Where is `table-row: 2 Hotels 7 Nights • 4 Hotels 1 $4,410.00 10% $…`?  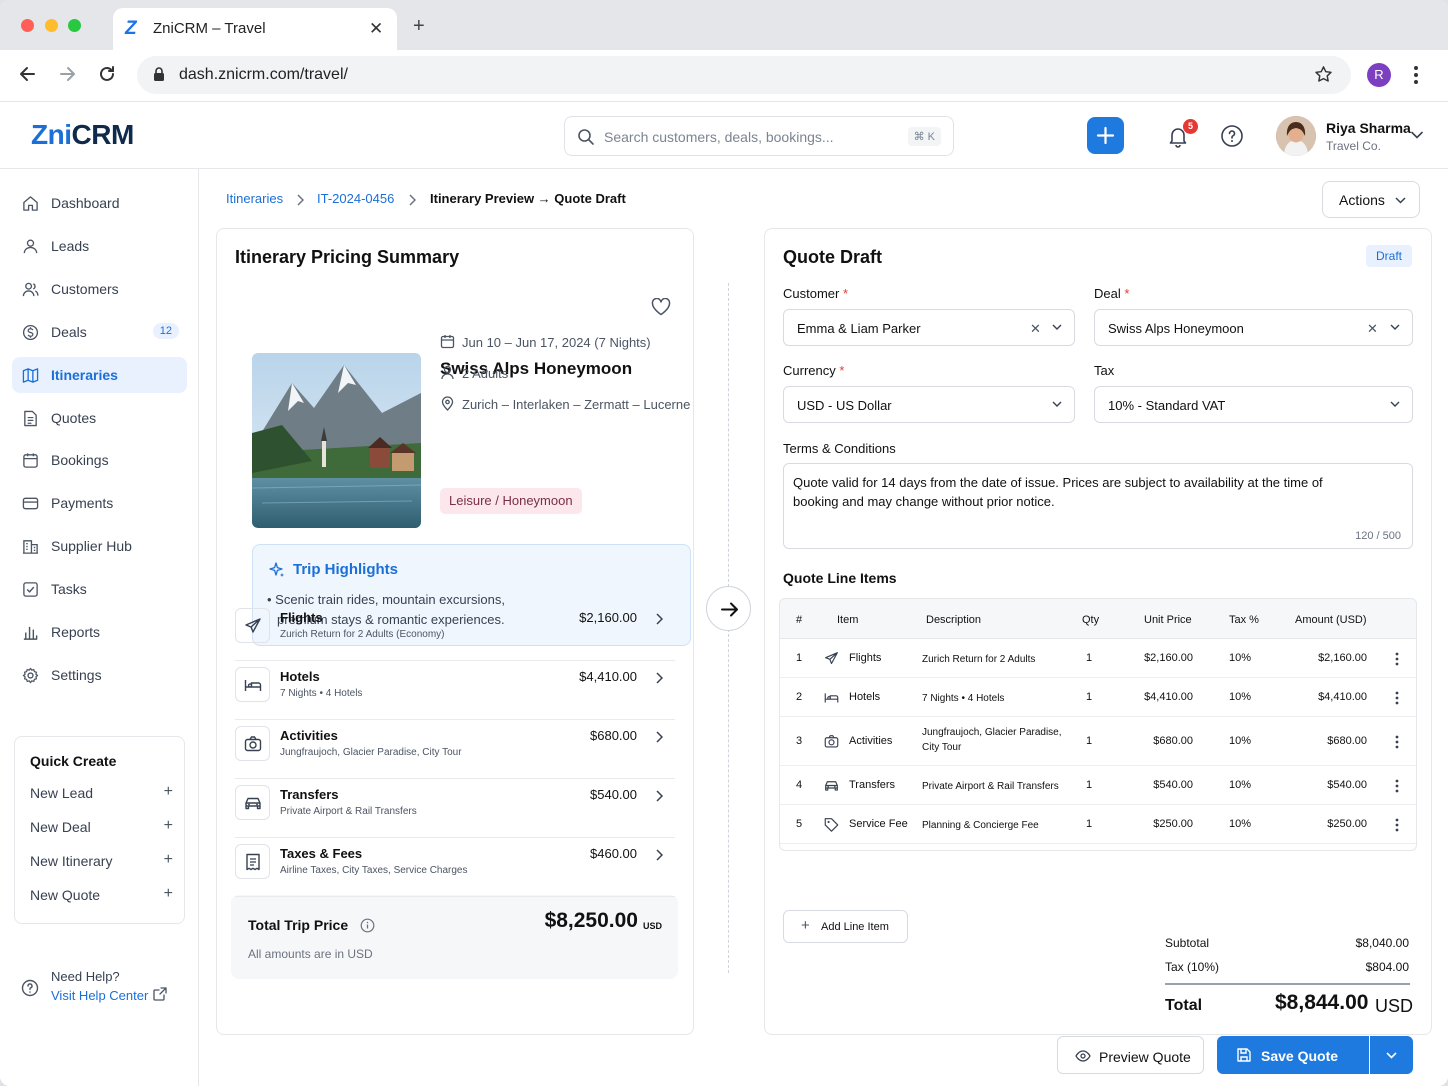 table-row: 2 Hotels 7 Nights • 4 Hotels 1 $4,410.00 10% $… is located at coordinates (1098, 697).